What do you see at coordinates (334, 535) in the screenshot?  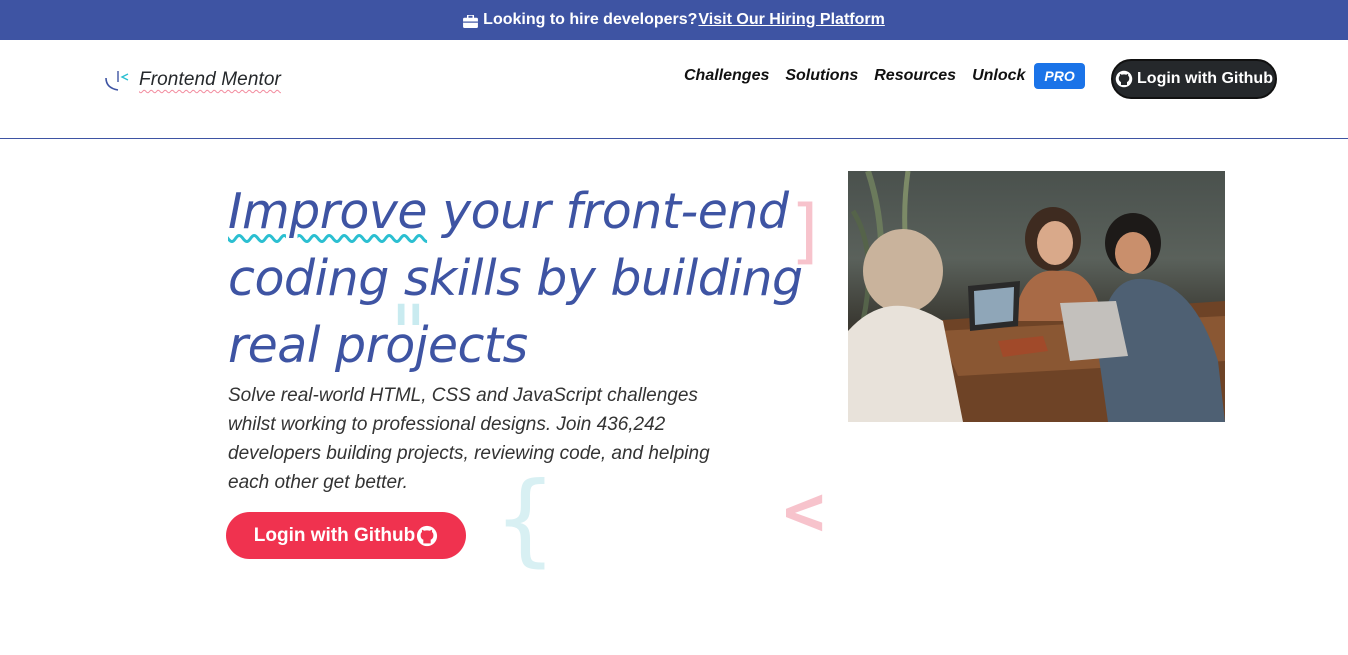 I see `hero-login-label: Login with Github` at bounding box center [334, 535].